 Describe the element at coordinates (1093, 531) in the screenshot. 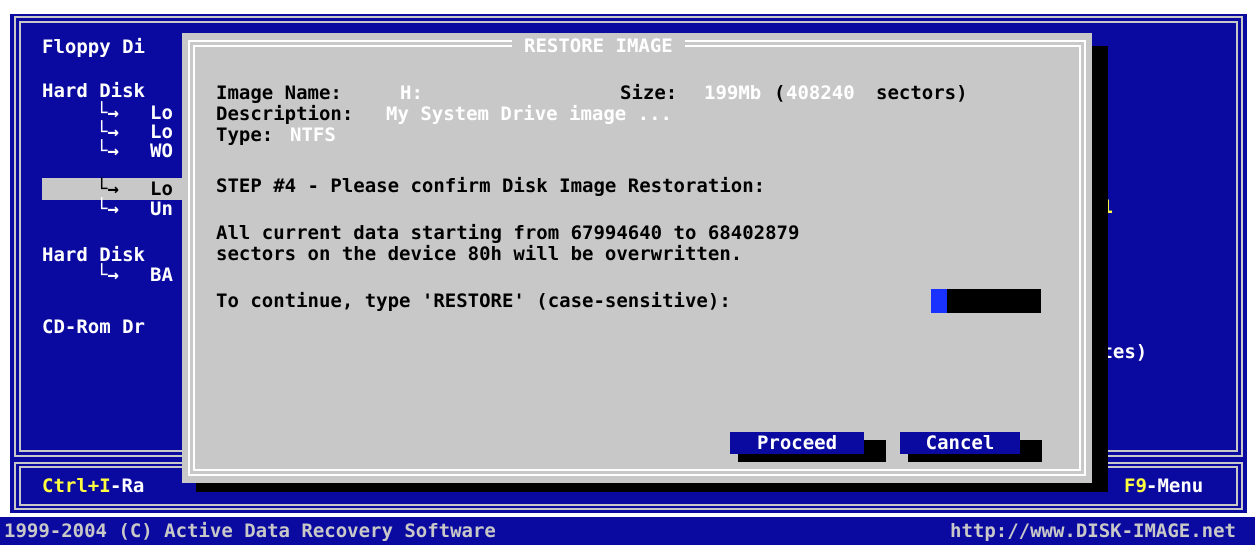

I see `website-url: http://www.DISK-IMAGE.net` at that location.